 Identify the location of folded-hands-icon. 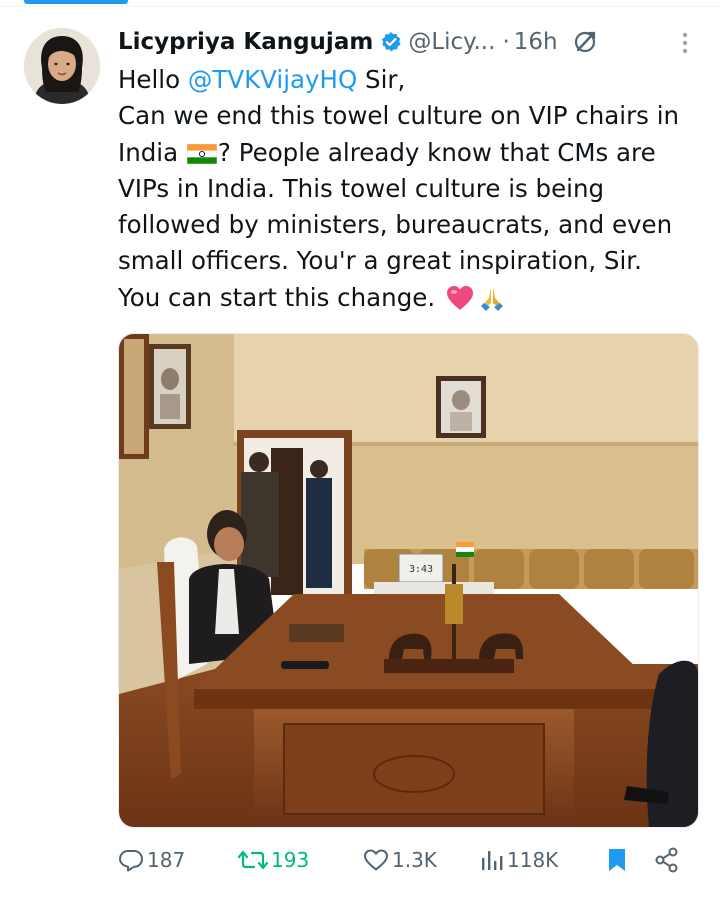
(492, 298).